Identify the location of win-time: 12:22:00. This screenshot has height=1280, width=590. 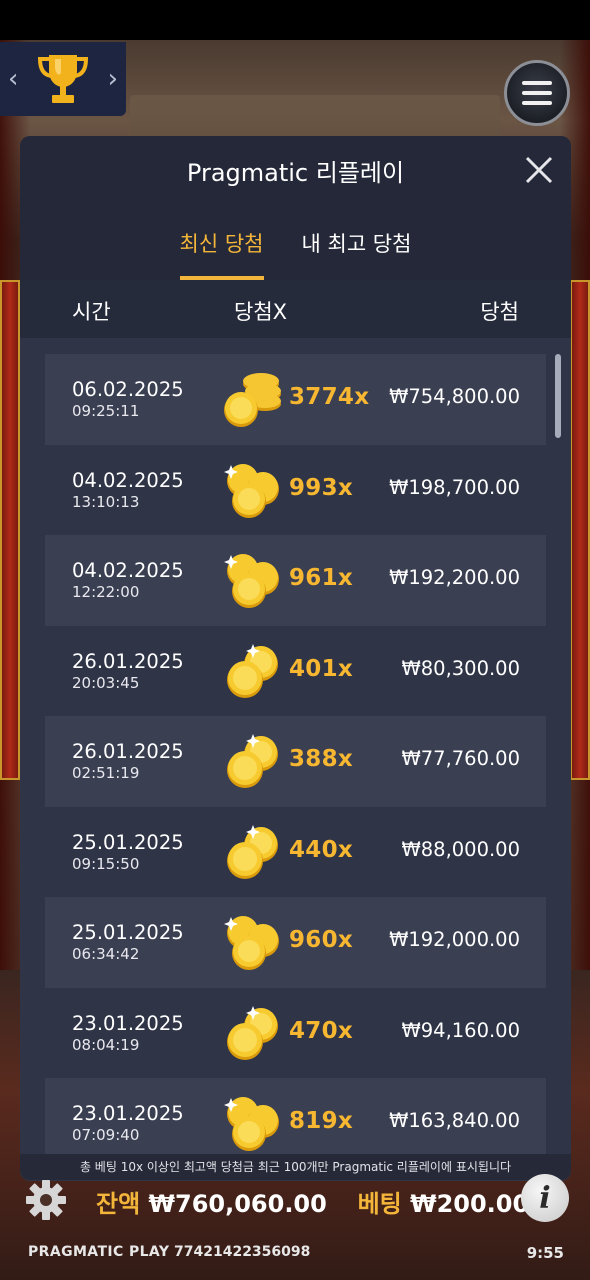
(106, 592).